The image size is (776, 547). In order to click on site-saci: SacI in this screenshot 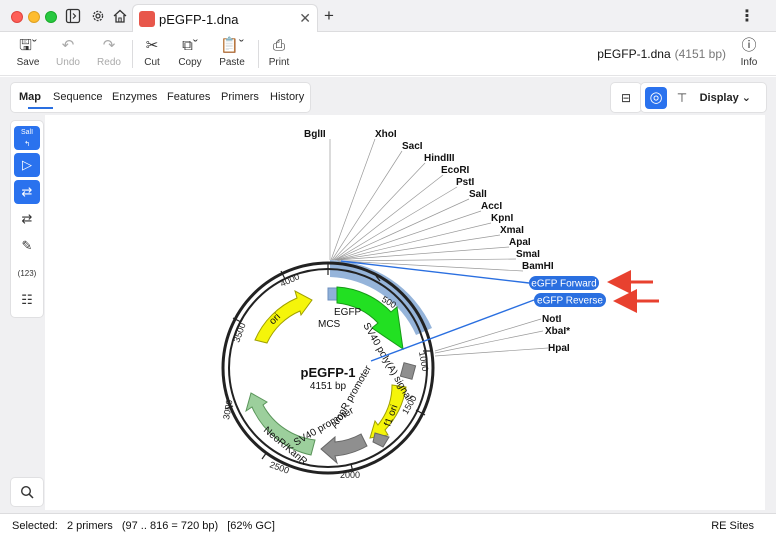, I will do `click(412, 146)`.